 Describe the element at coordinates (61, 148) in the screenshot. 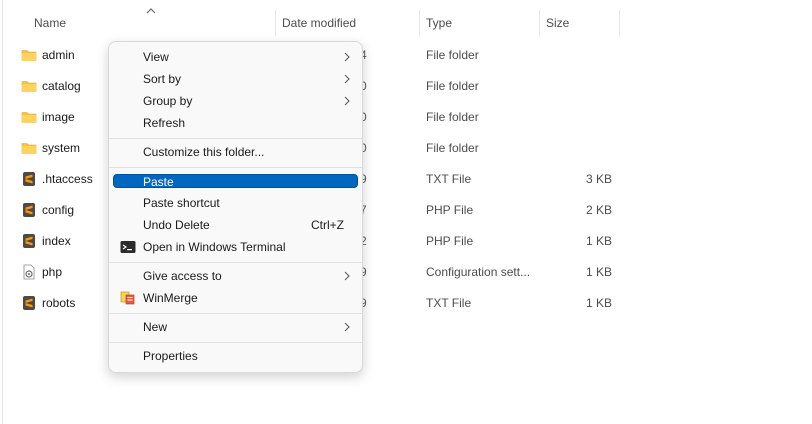

I see `file-name: system` at that location.